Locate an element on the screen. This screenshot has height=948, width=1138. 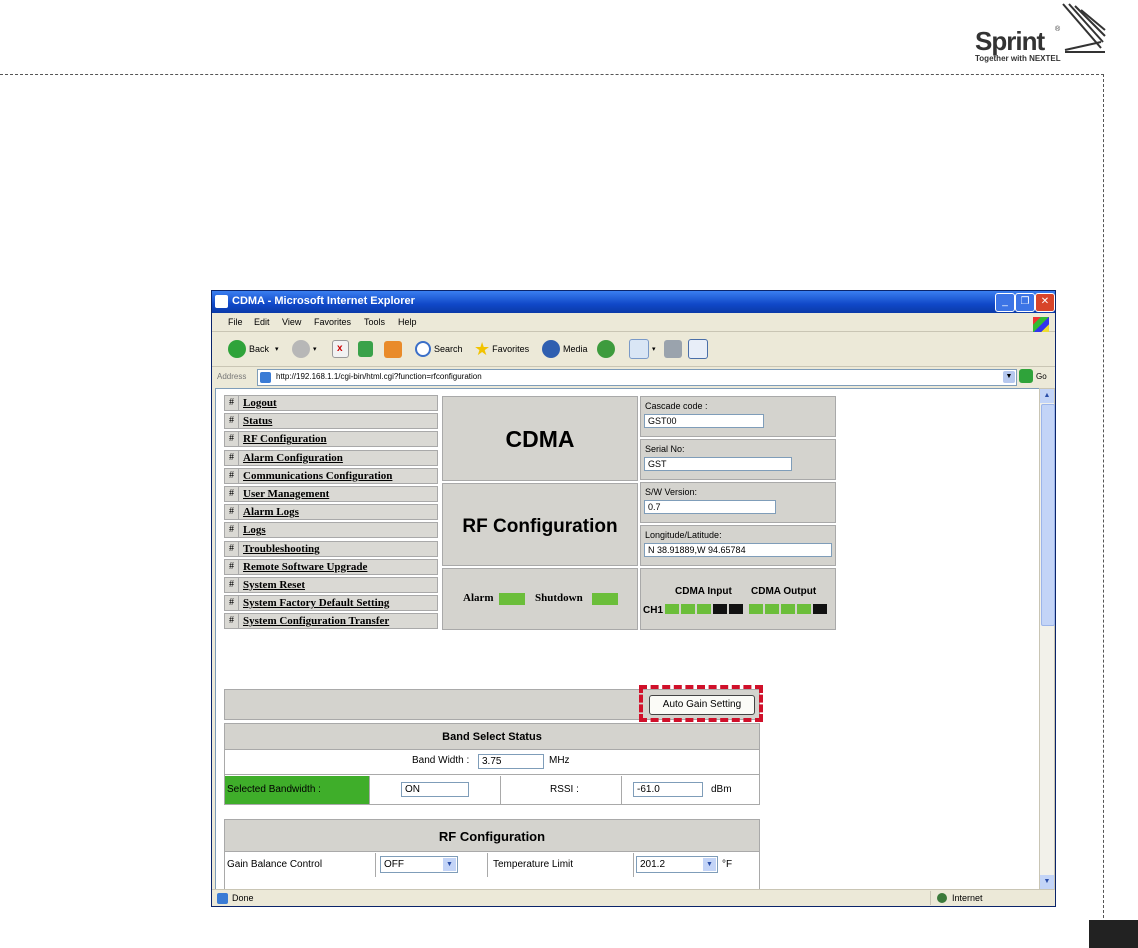
rssi-input: -61.0 is located at coordinates (668, 789).